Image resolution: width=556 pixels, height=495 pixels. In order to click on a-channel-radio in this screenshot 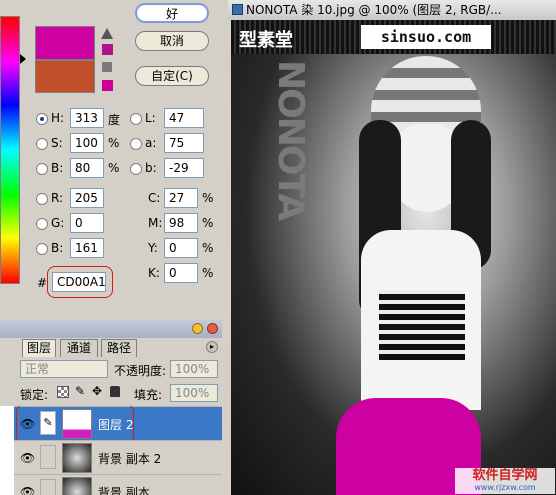, I will do `click(136, 144)`.